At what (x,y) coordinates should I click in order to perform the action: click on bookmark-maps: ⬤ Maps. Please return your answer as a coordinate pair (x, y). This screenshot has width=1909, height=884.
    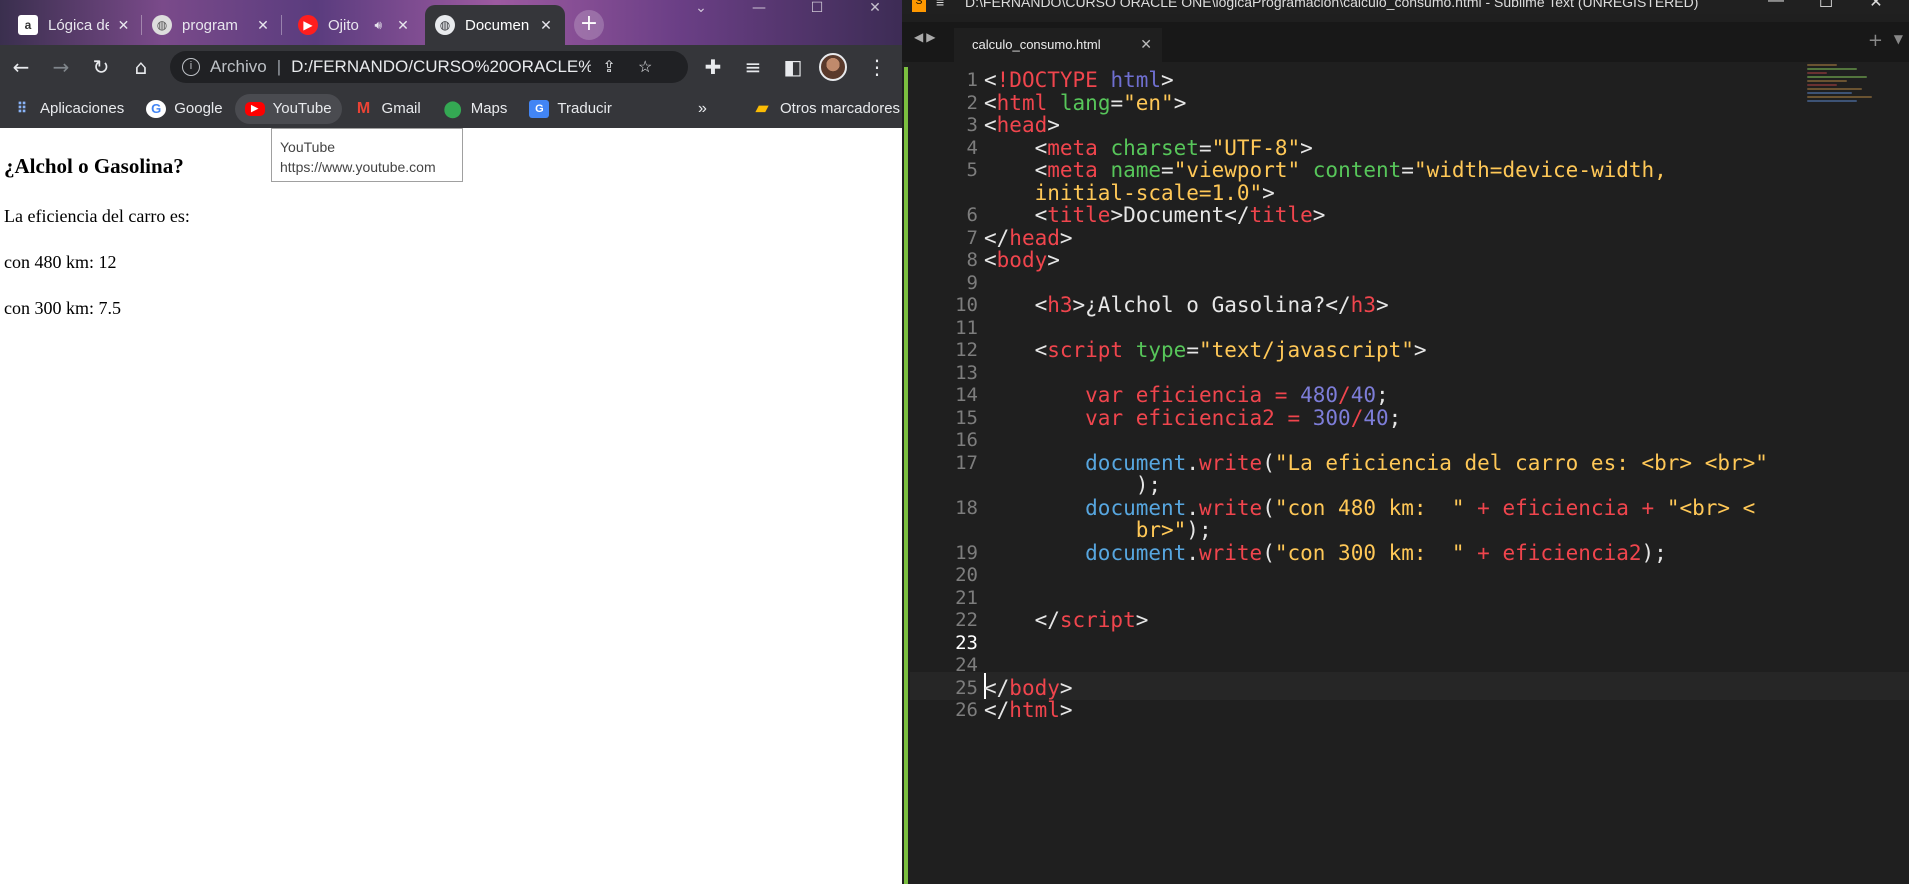
    Looking at the image, I should click on (475, 109).